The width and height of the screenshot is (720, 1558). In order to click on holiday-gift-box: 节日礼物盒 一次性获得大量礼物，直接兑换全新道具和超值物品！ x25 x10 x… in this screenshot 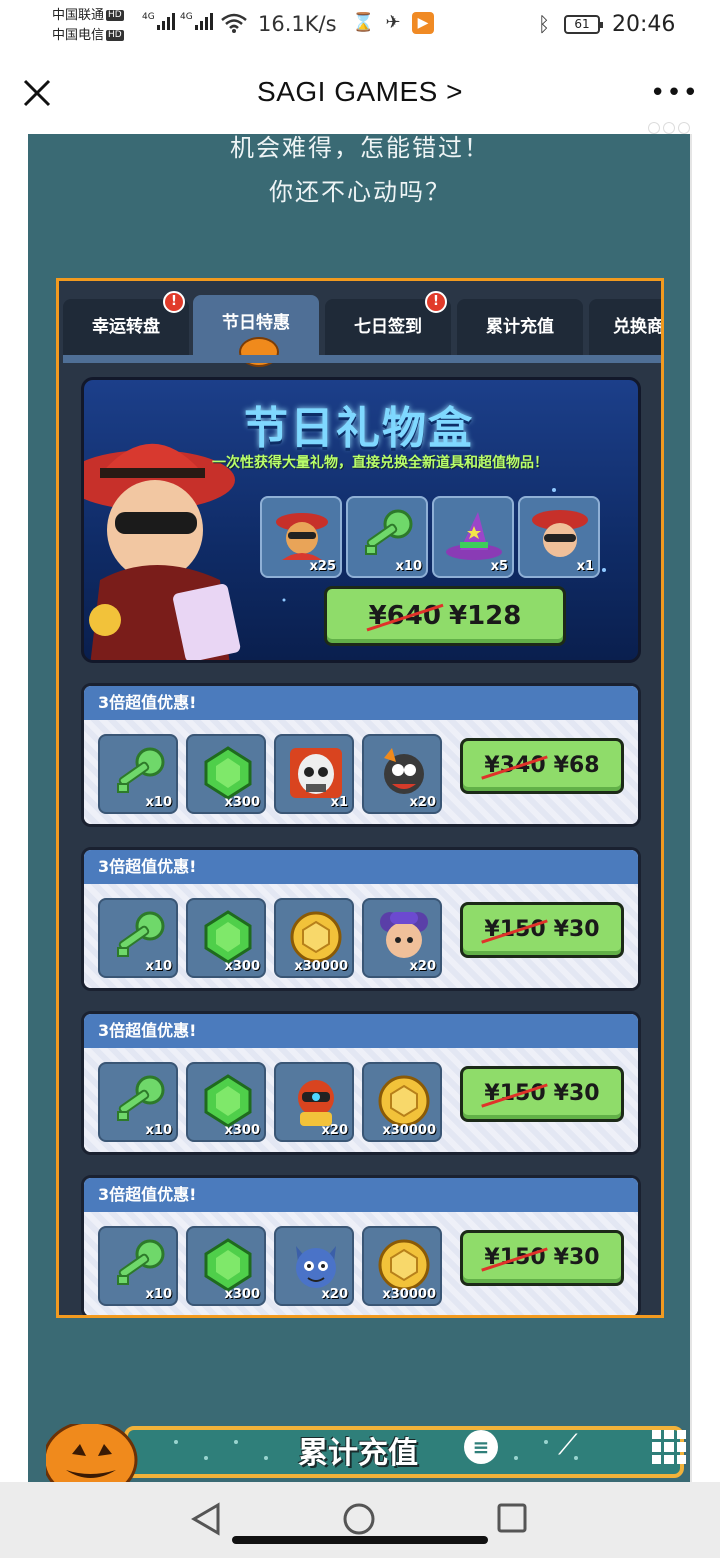, I will do `click(361, 520)`.